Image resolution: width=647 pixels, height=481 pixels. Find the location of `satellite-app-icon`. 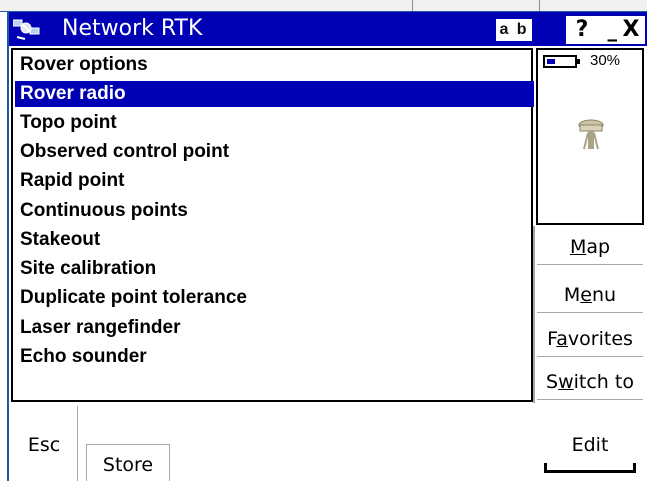

satellite-app-icon is located at coordinates (27, 29).